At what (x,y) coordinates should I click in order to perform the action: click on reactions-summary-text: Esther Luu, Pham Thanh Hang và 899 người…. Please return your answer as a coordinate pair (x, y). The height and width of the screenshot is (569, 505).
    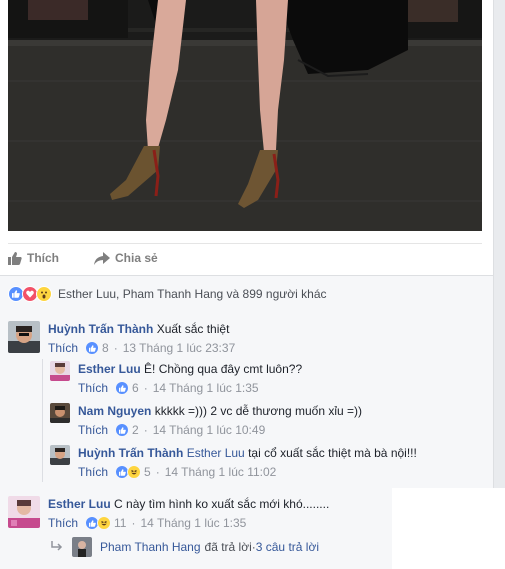
    Looking at the image, I should click on (192, 294).